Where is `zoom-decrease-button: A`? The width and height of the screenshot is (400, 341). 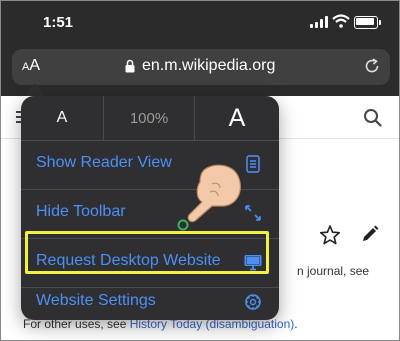
zoom-decrease-button: A is located at coordinates (62, 118).